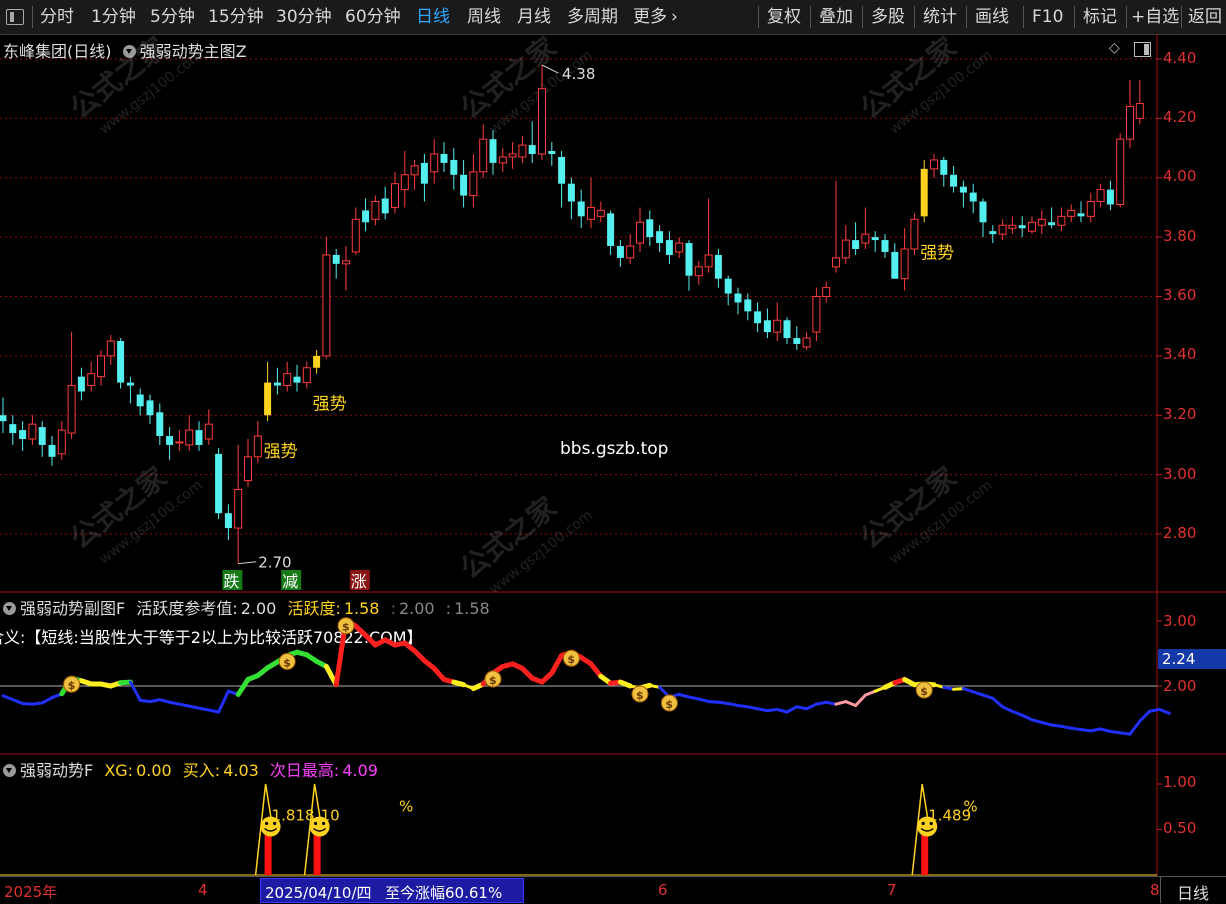 This screenshot has width=1226, height=904. Describe the element at coordinates (613, 890) in the screenshot. I see `date-axis-bar: 2025年 4 2025/04/10/四 至今涨幅60.61% 6 7 8 日线` at that location.